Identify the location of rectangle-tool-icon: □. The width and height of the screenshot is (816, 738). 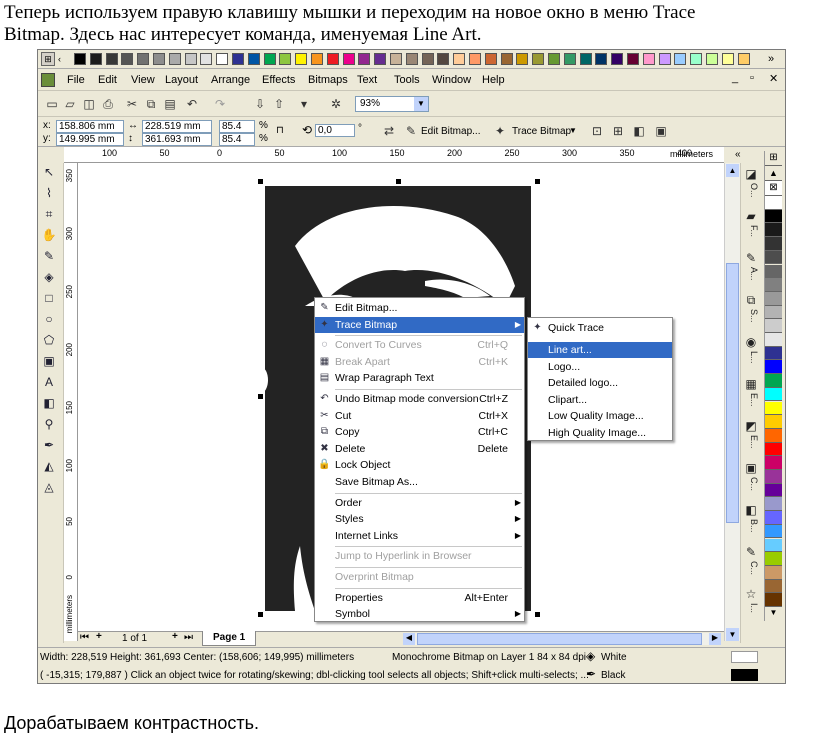
(49, 298).